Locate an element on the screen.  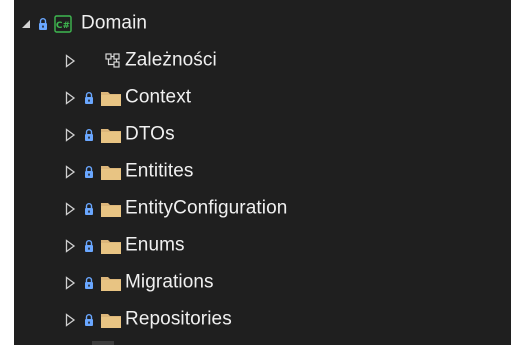
dependencies-label: Zależności is located at coordinates (171, 60).